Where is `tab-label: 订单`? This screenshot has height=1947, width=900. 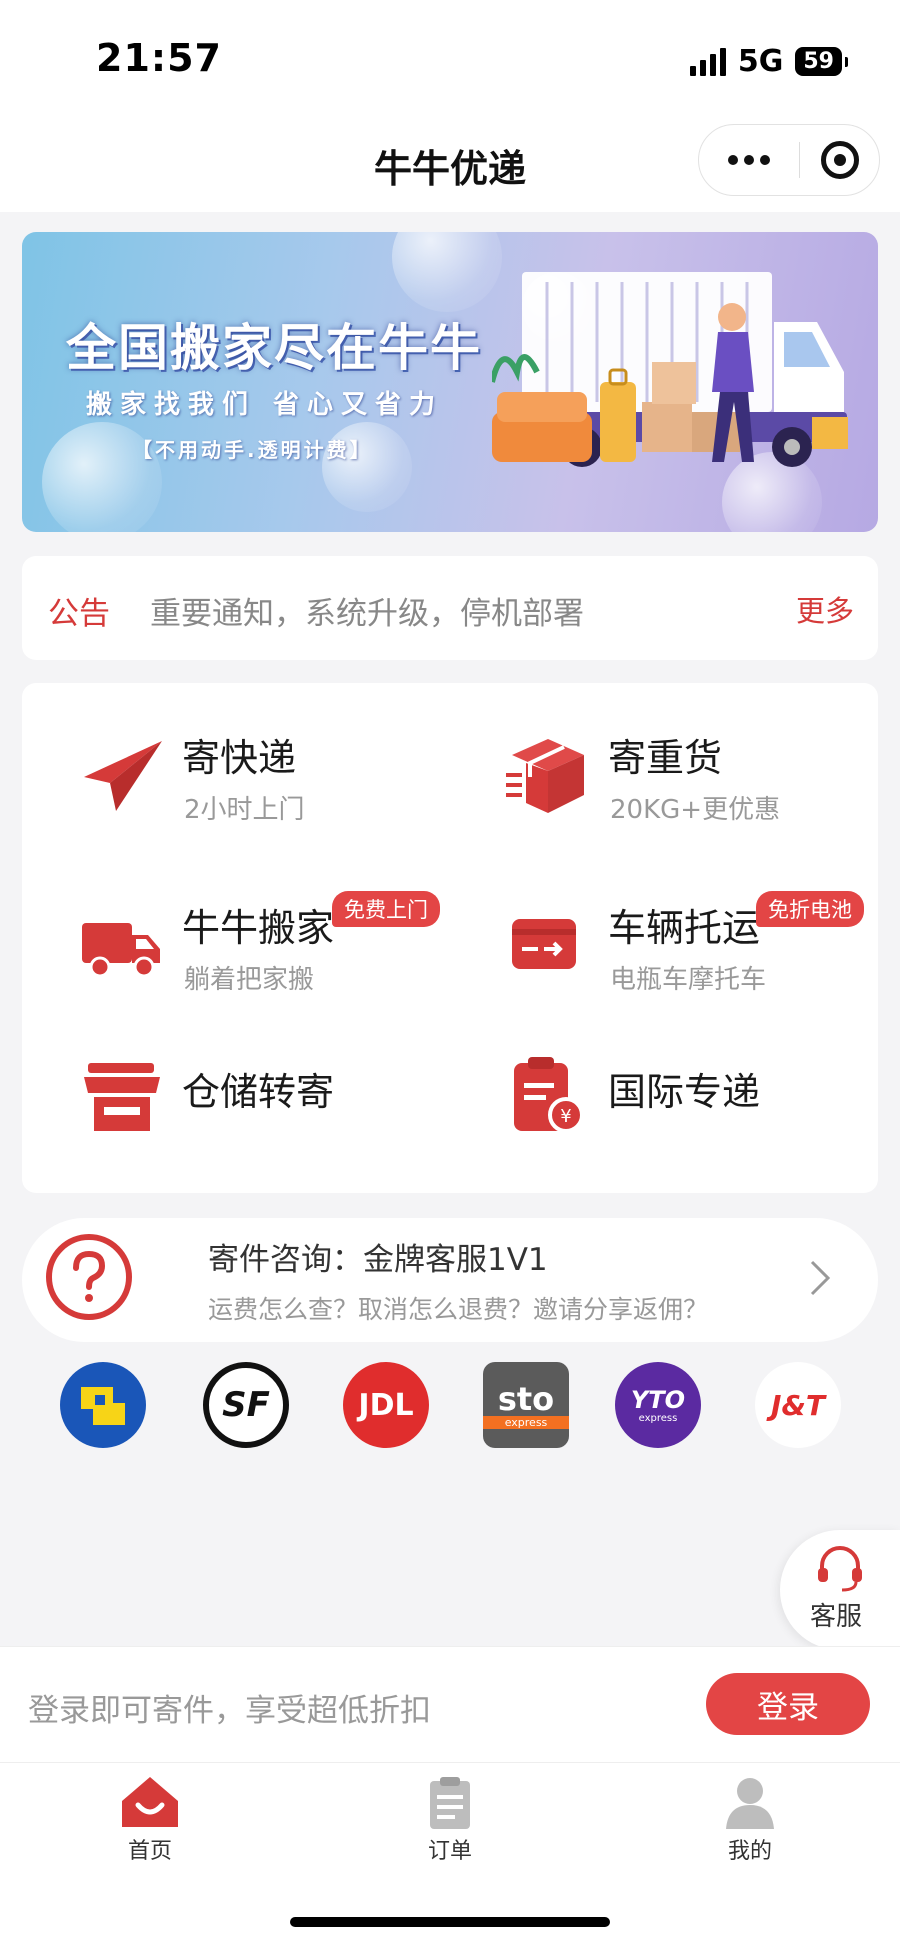
tab-label: 订单 is located at coordinates (449, 1851).